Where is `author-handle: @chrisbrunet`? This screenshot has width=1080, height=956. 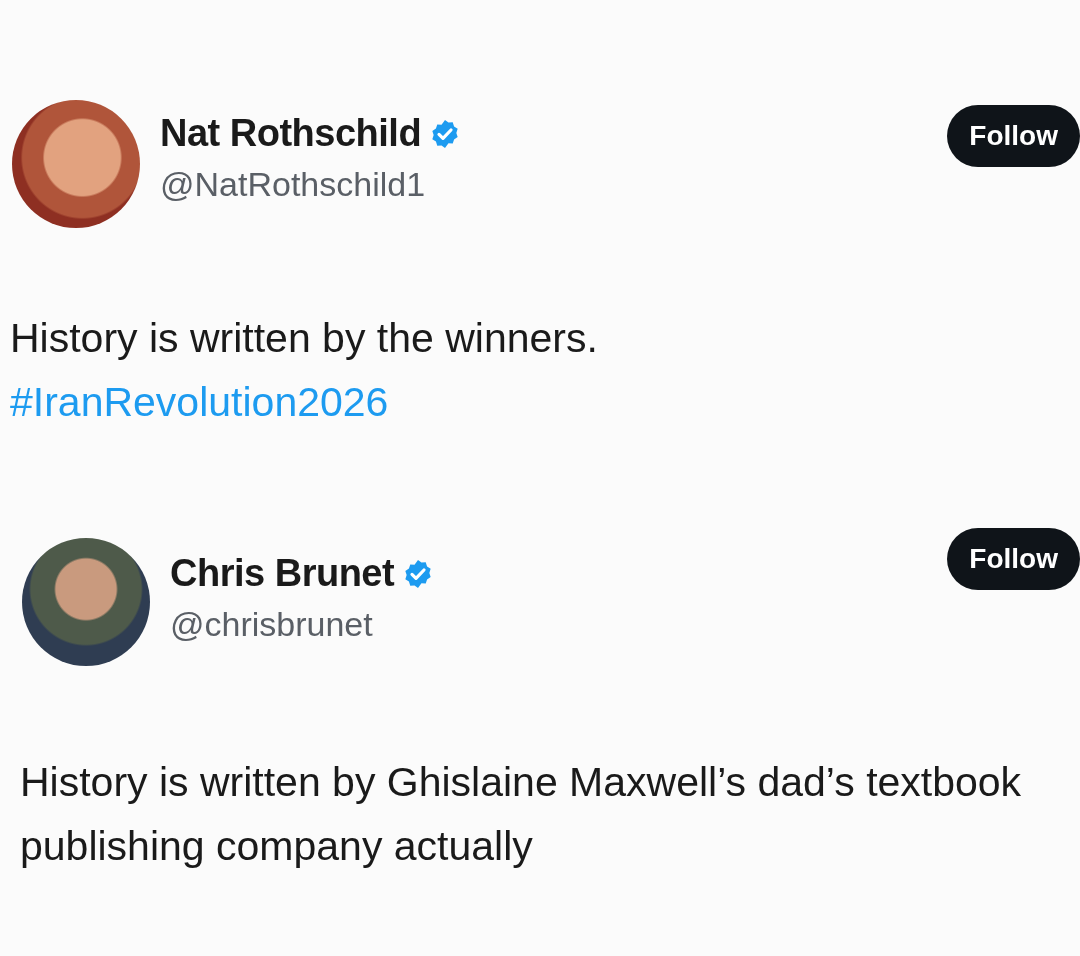 author-handle: @chrisbrunet is located at coordinates (559, 624).